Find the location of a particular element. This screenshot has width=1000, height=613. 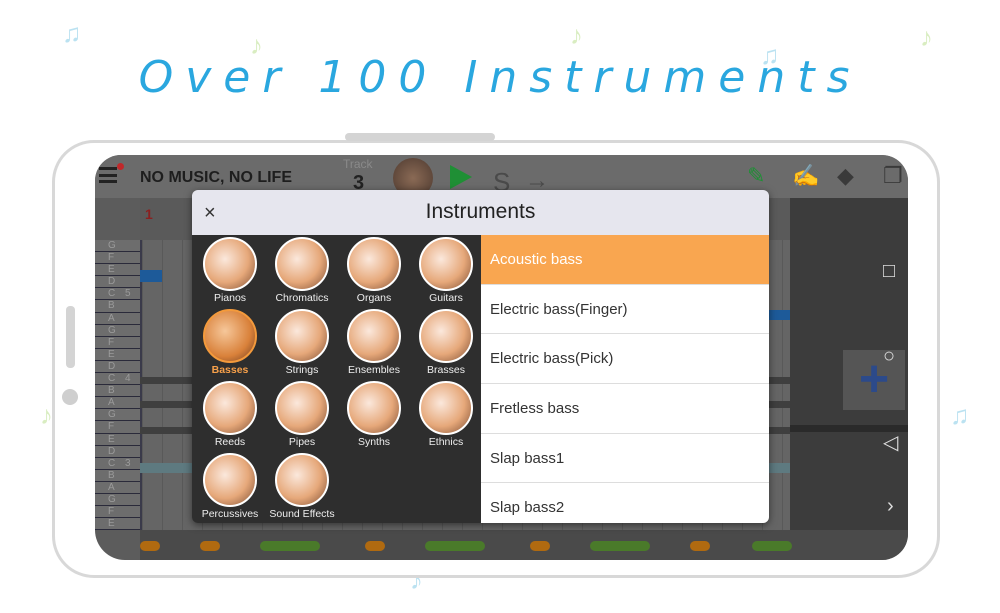

category-label: Guitars is located at coordinates (446, 298).